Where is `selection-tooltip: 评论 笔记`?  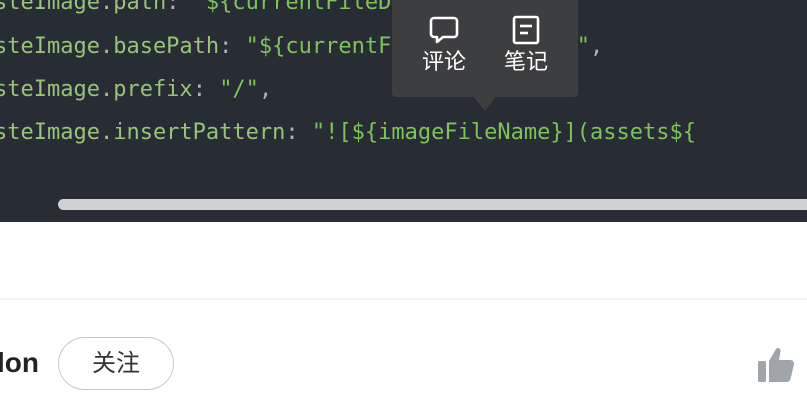 selection-tooltip: 评论 笔记 is located at coordinates (485, 48).